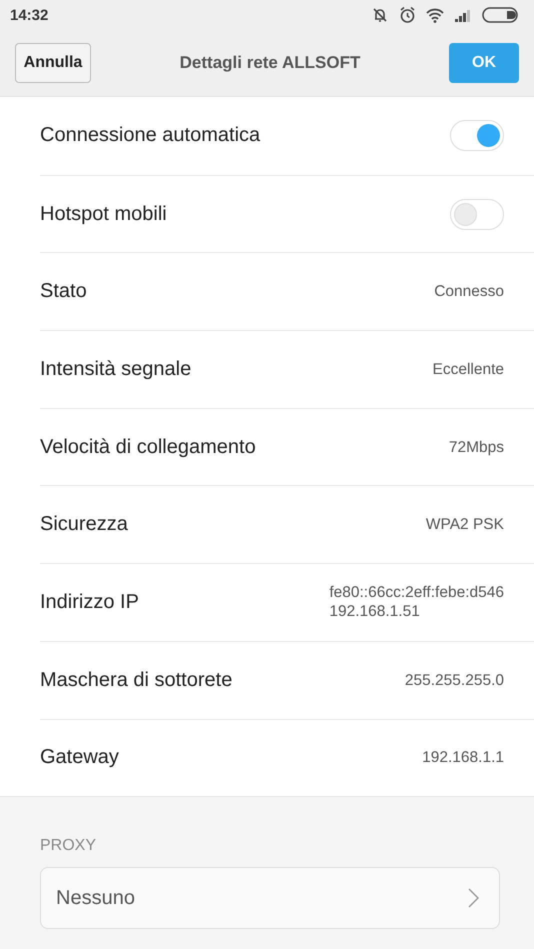  I want to click on setting-label: Stato, so click(63, 292).